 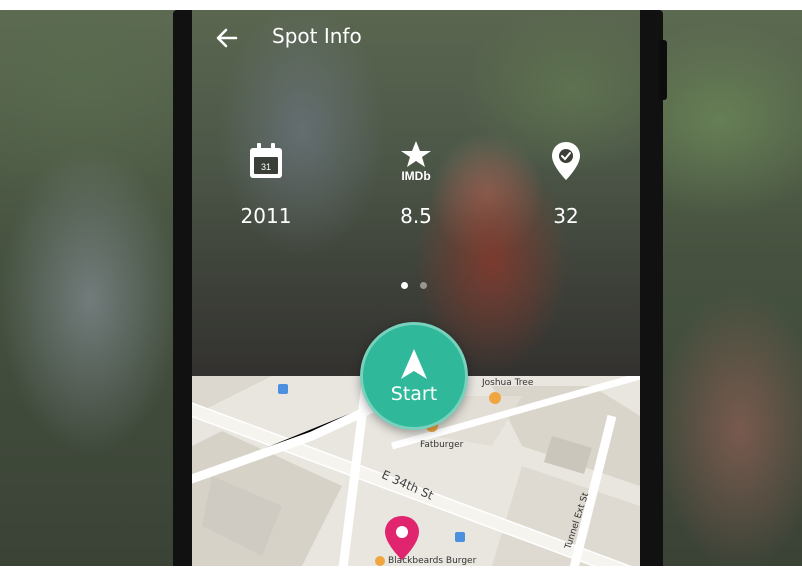 I want to click on calendar-day-text: 31, so click(x=266, y=167).